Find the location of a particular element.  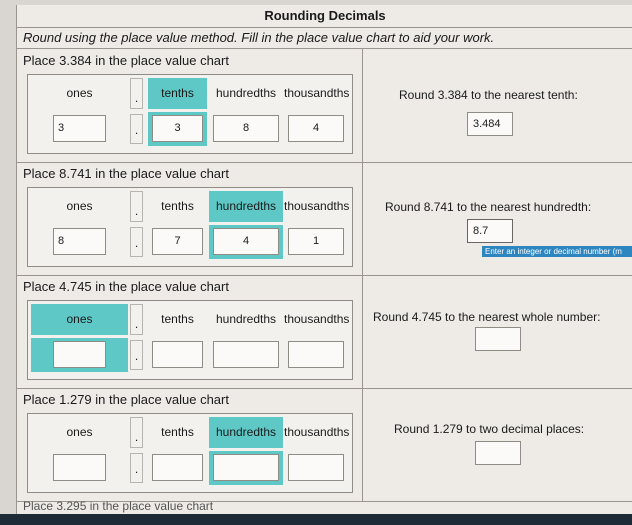

digit-input-tenths: 3 is located at coordinates (177, 128).